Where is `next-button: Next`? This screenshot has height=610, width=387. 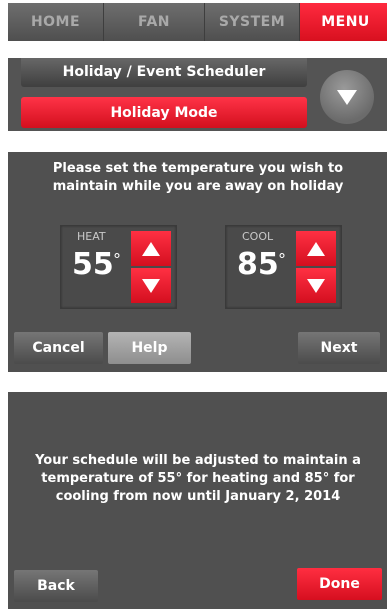 next-button: Next is located at coordinates (339, 348).